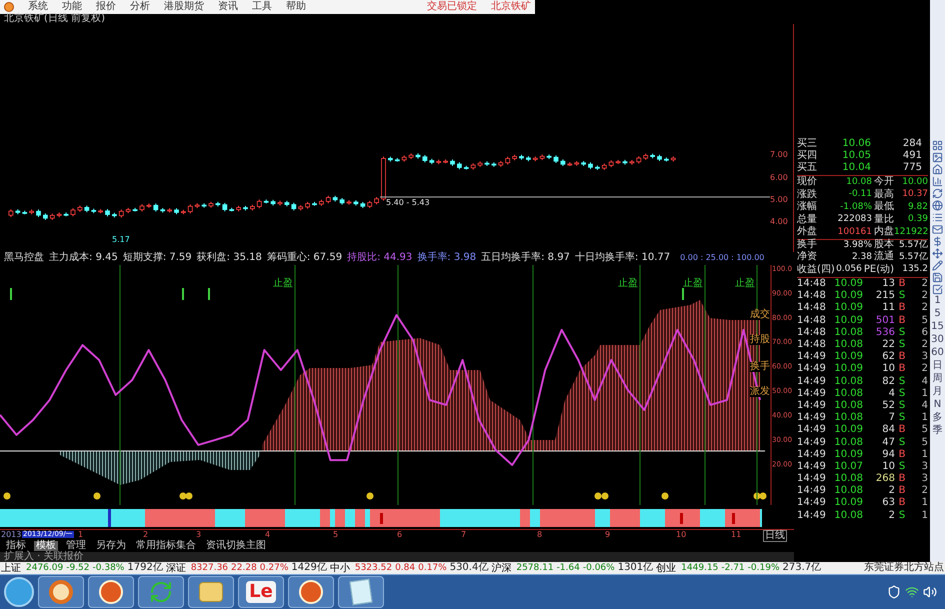 This screenshot has height=609, width=945. Describe the element at coordinates (938, 406) in the screenshot. I see `period-button: N` at that location.